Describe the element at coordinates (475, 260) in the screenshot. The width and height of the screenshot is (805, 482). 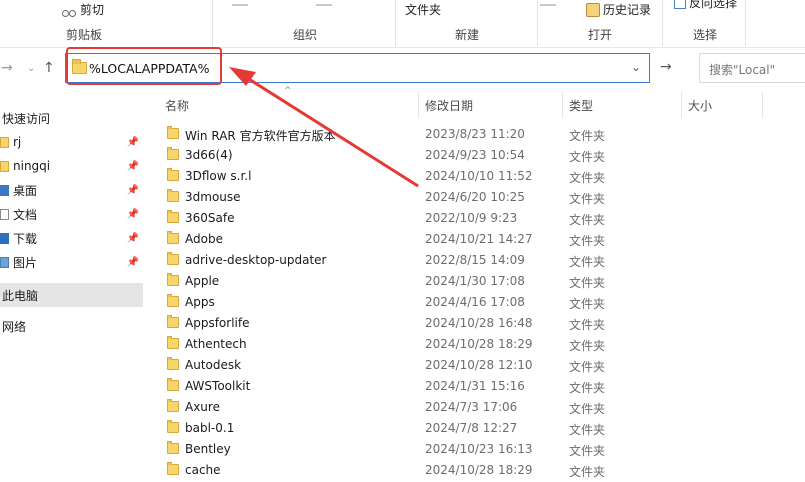
I see `file-row: adrive-desktop-updater 2022/8/15 14:09 文件夹` at that location.